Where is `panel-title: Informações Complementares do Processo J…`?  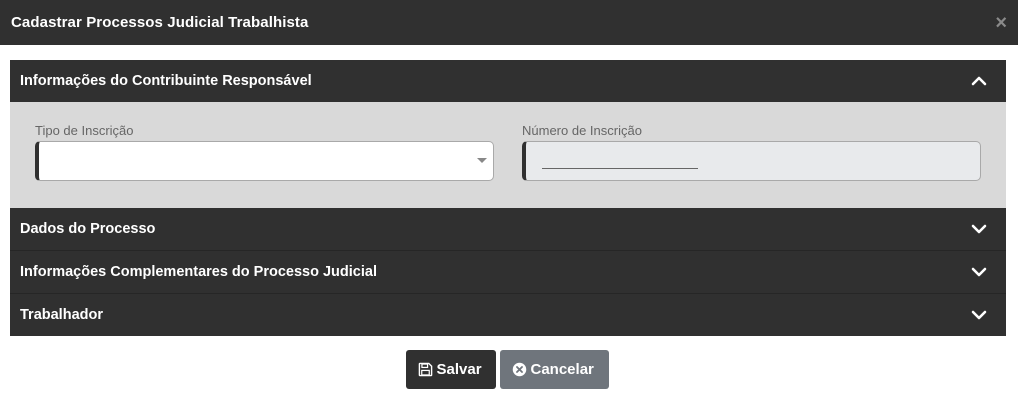
panel-title: Informações Complementares do Processo J… is located at coordinates (198, 272).